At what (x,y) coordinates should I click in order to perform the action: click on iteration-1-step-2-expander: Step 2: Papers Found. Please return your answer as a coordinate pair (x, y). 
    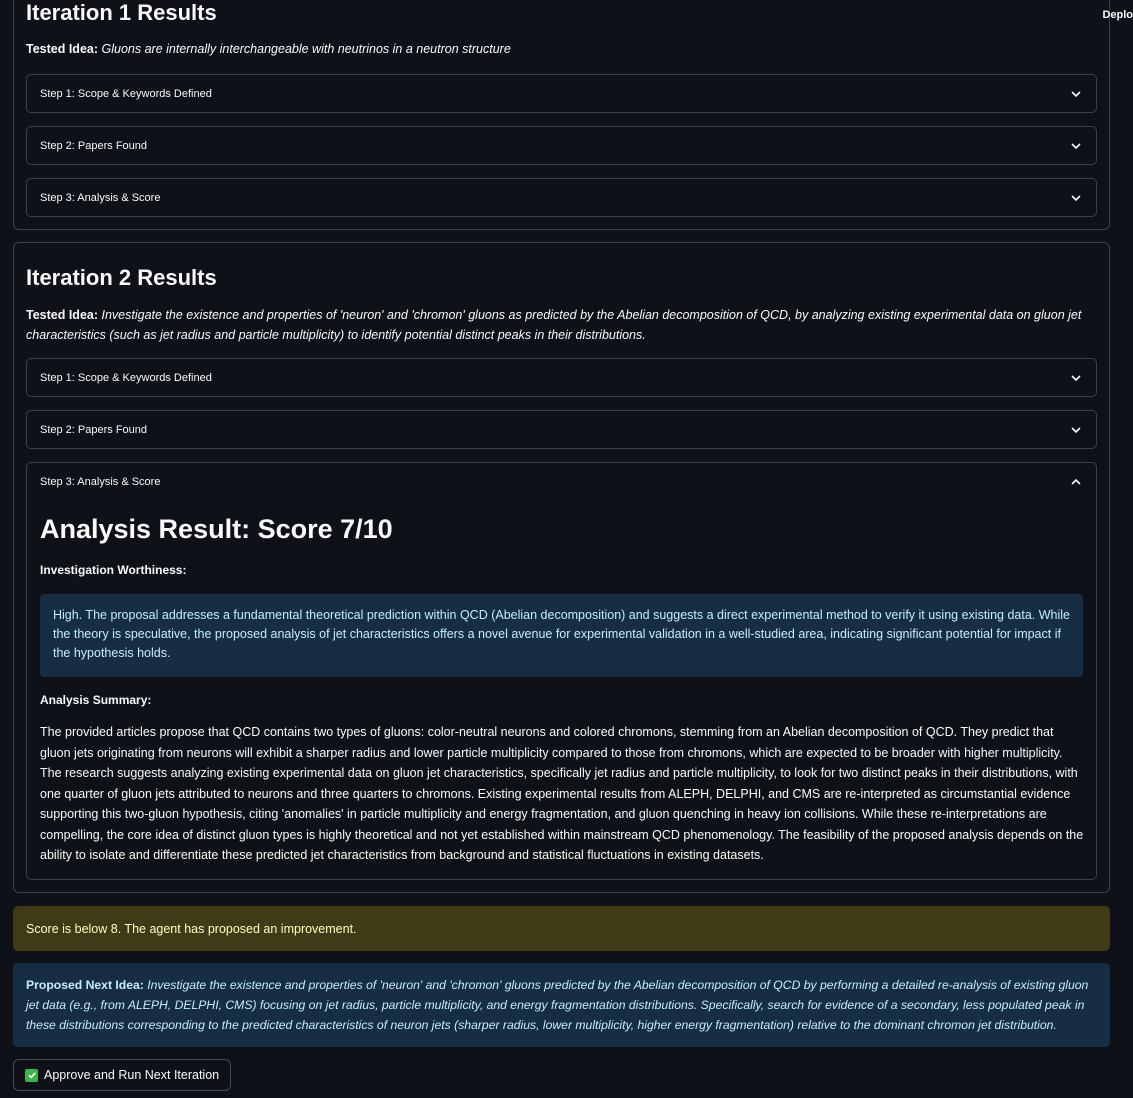
    Looking at the image, I should click on (561, 145).